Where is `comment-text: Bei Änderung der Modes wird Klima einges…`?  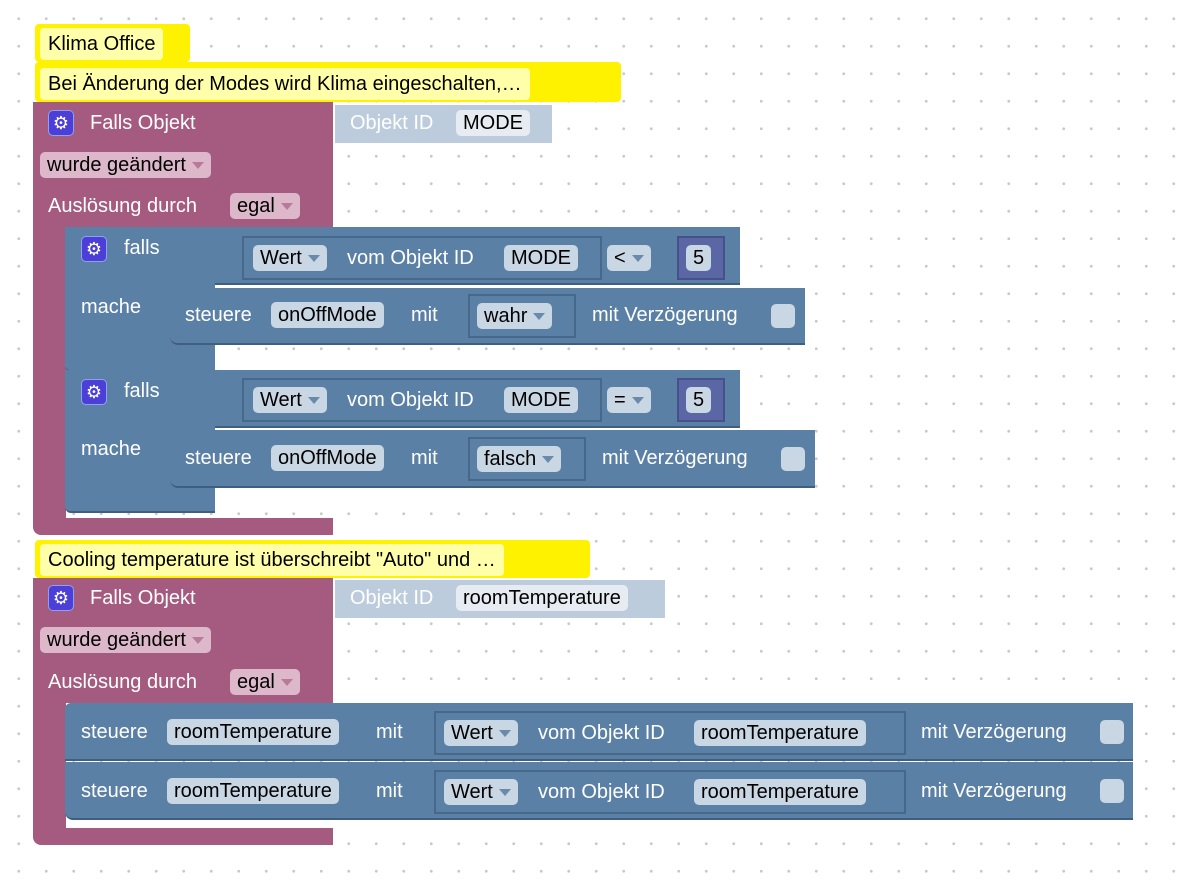 comment-text: Bei Änderung der Modes wird Klima einges… is located at coordinates (285, 84).